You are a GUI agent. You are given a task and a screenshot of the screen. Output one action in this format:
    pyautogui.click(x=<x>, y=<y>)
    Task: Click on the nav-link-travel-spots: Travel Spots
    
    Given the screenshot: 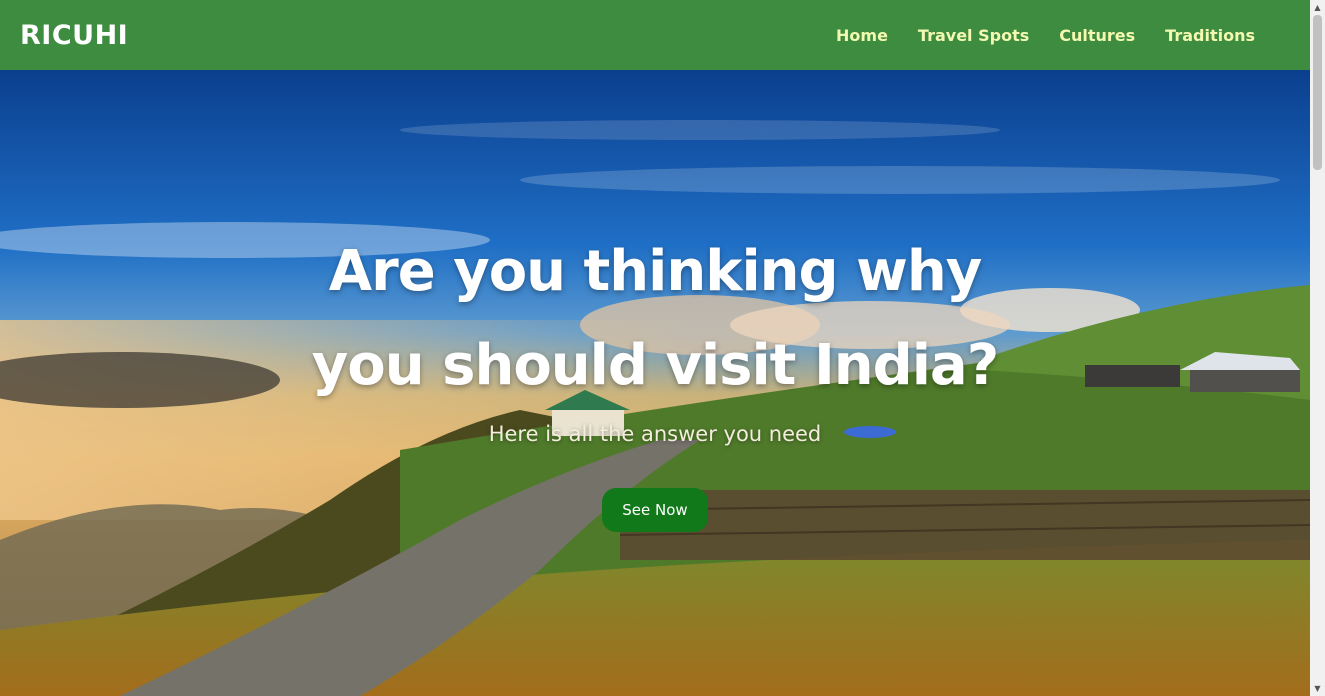 What is the action you would take?
    pyautogui.click(x=973, y=35)
    